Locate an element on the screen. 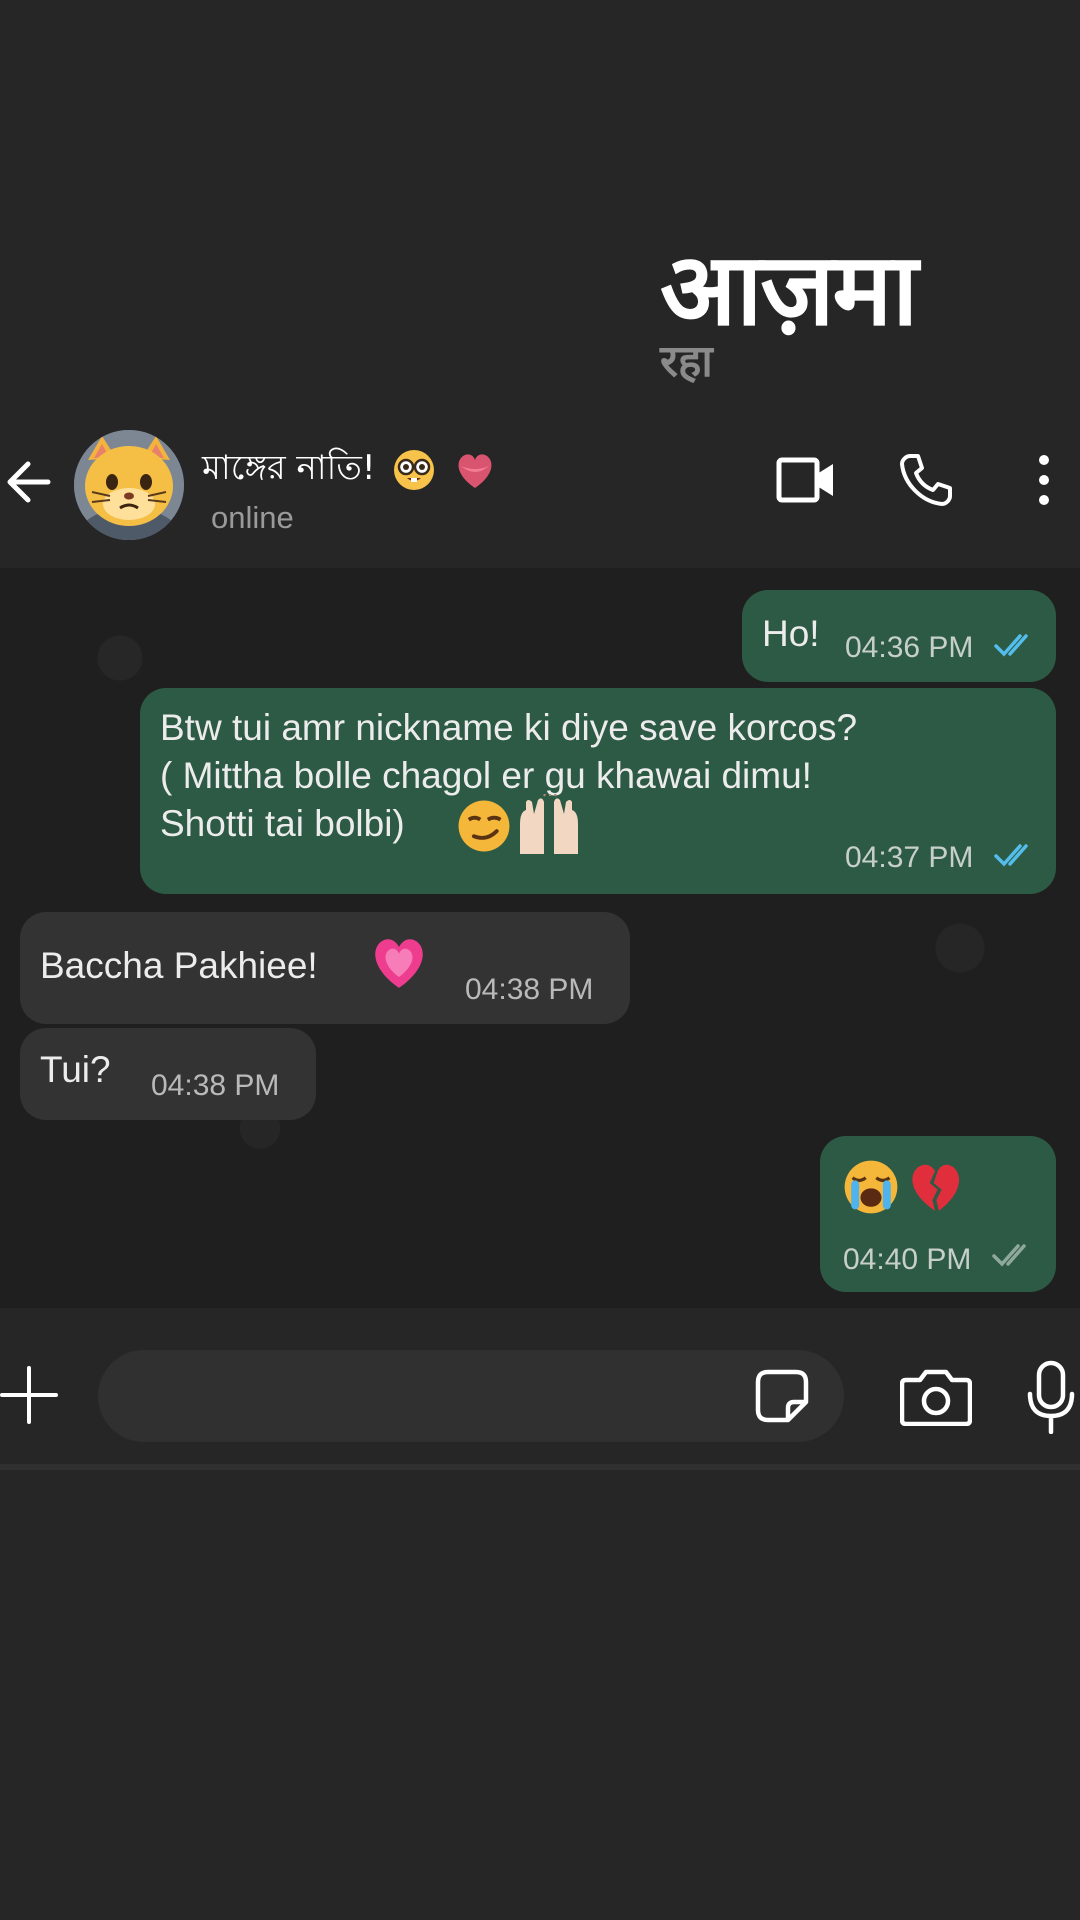 Image resolution: width=1080 pixels, height=1920 pixels. message-time: 04:37 PM is located at coordinates (909, 857).